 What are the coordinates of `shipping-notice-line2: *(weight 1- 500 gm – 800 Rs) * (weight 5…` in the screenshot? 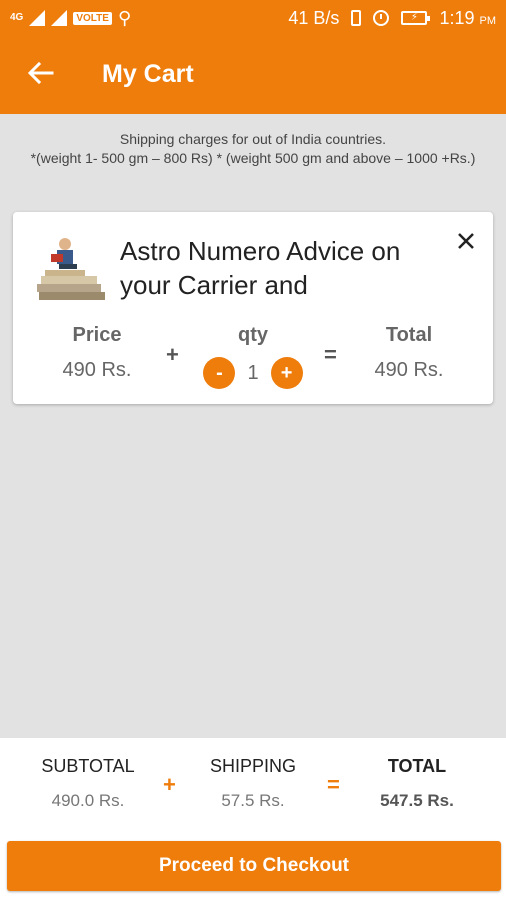 It's located at (253, 158).